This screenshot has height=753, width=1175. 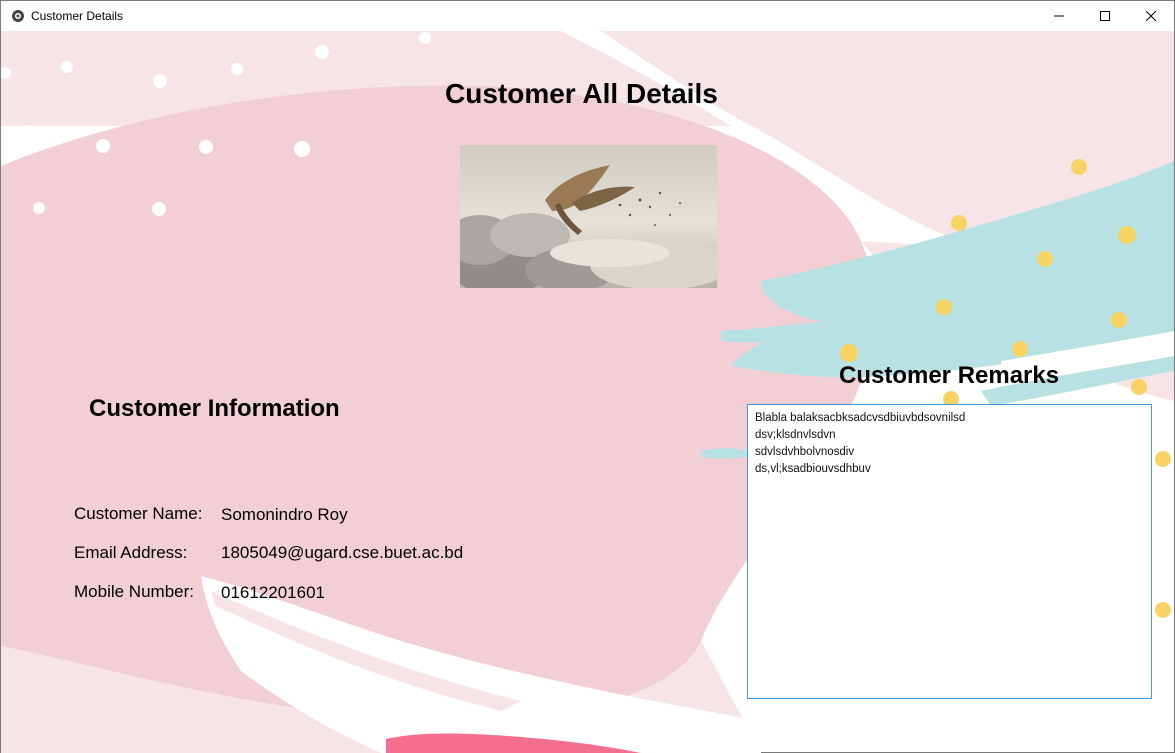 What do you see at coordinates (581, 93) in the screenshot?
I see `page-title: Customer All Details` at bounding box center [581, 93].